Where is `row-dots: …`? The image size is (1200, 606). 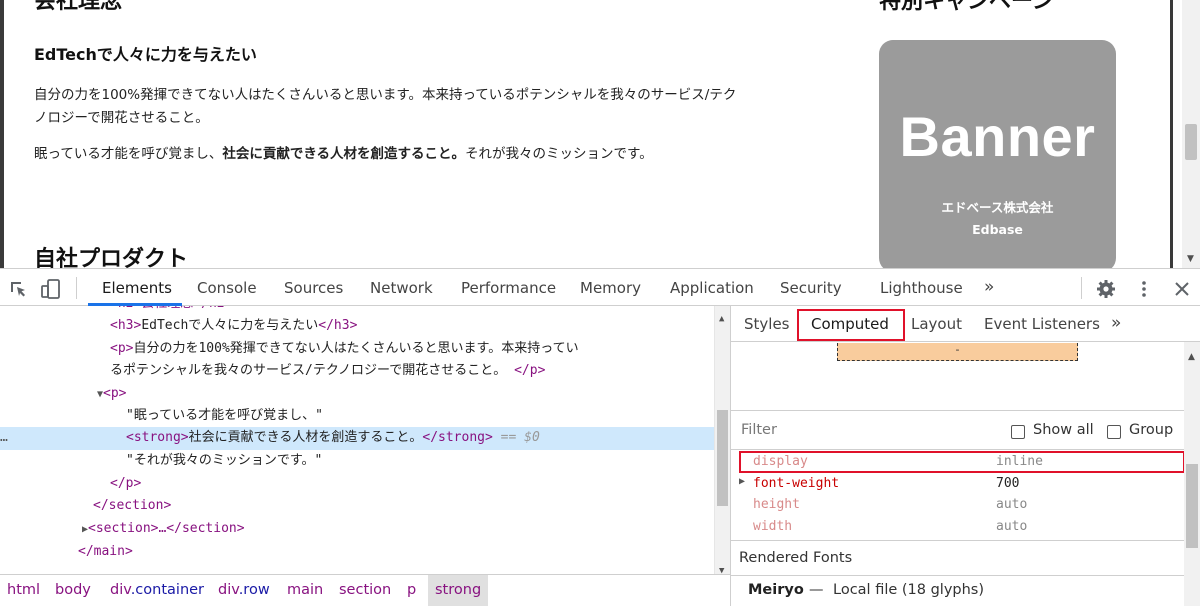
row-dots: … is located at coordinates (4, 437).